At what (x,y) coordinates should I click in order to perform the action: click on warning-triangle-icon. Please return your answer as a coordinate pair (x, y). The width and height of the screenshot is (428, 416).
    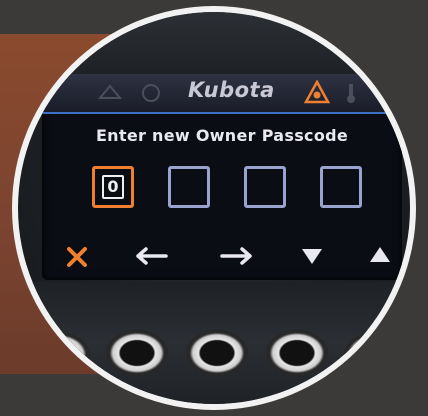
    Looking at the image, I should click on (317, 93).